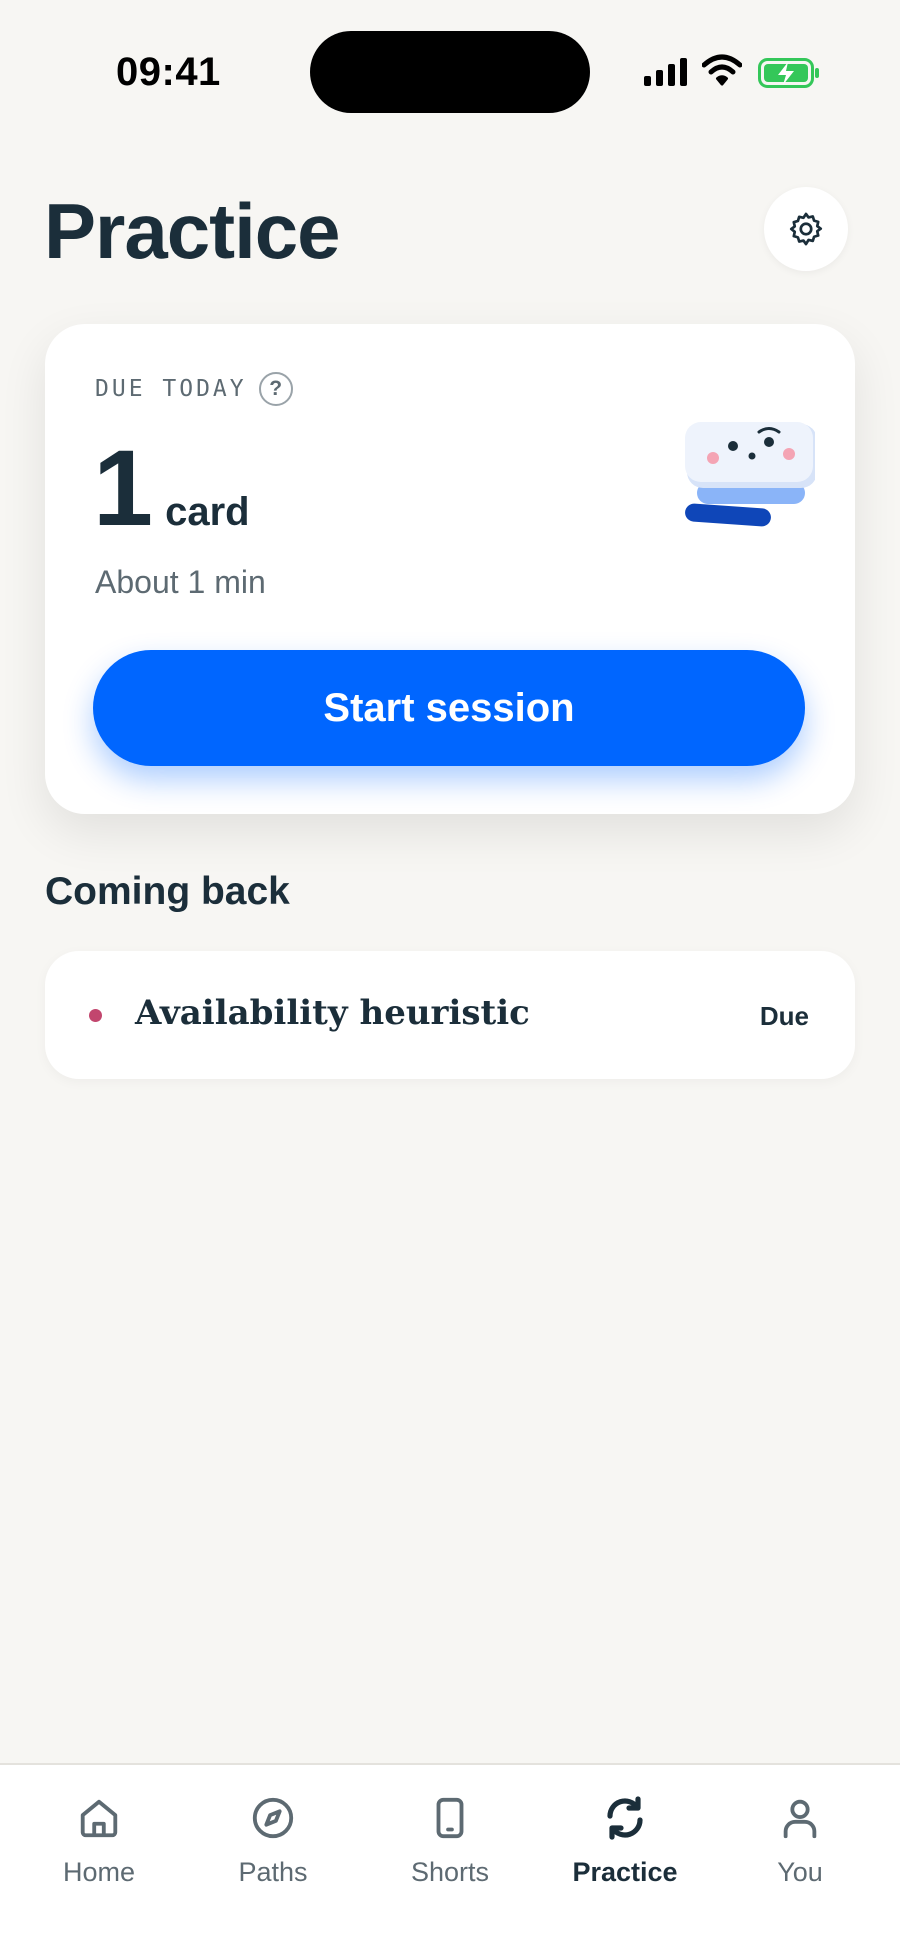 This screenshot has width=900, height=1956. Describe the element at coordinates (625, 1872) in the screenshot. I see `tab-label: Practice` at that location.